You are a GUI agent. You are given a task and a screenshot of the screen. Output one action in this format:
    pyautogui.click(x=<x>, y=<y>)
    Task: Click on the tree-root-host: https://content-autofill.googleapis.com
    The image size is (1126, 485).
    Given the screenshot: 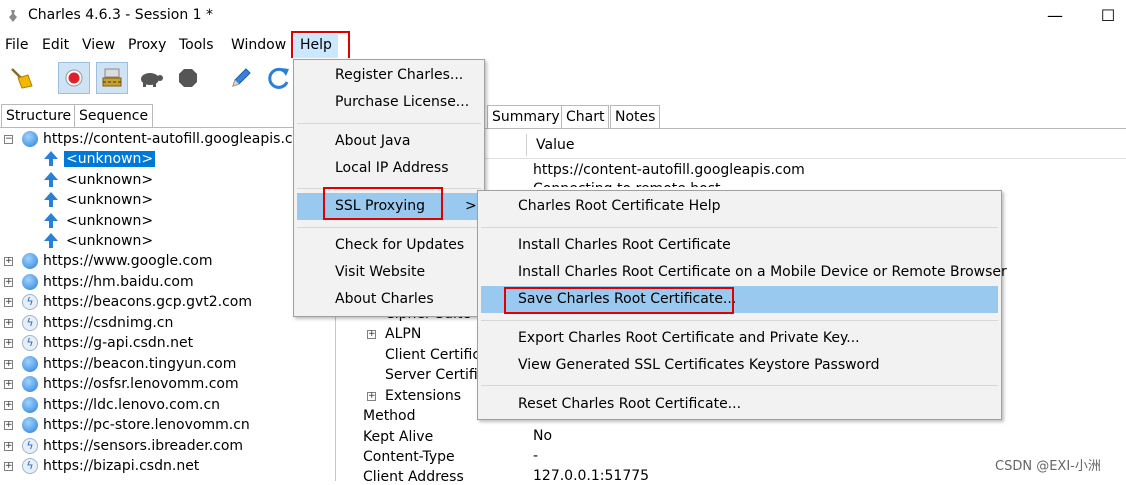 What is the action you would take?
    pyautogui.click(x=179, y=139)
    